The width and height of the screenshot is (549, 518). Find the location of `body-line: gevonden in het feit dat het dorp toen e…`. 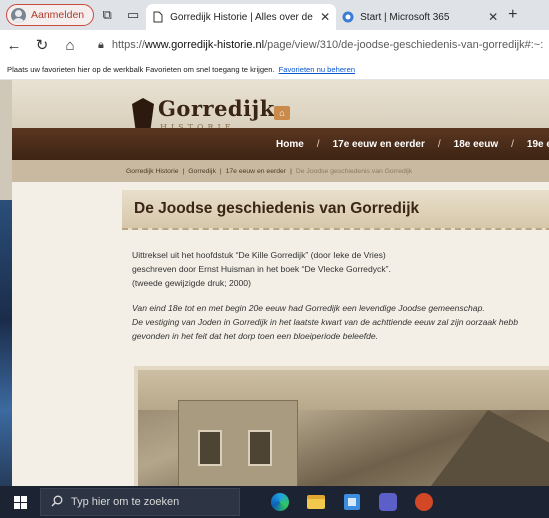

body-line: gevonden in het feit dat het dorp toen e… is located at coordinates (255, 336).